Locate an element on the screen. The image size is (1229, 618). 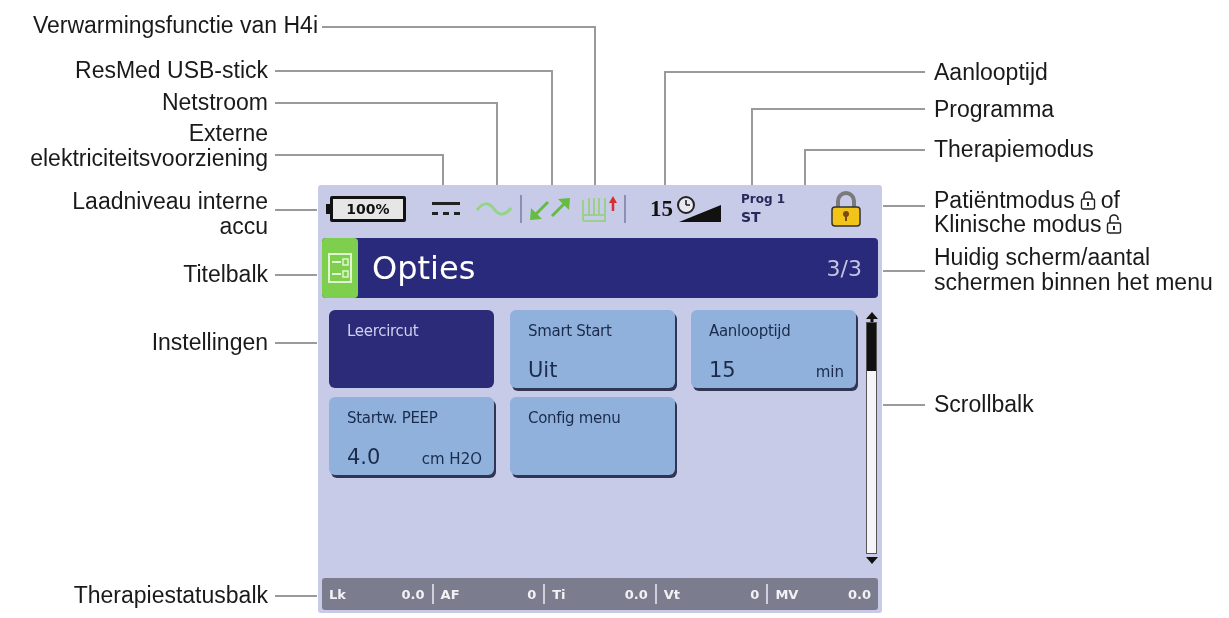
tile-label: Smart Start is located at coordinates (570, 331).